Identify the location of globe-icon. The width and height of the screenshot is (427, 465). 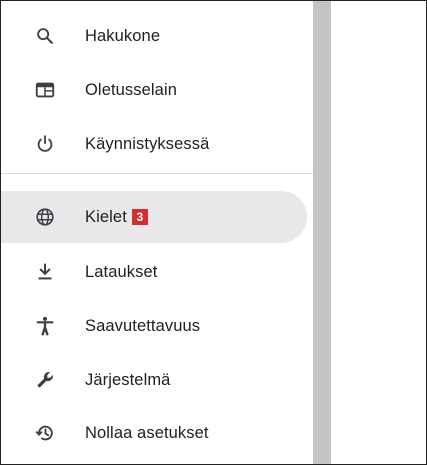
(45, 217).